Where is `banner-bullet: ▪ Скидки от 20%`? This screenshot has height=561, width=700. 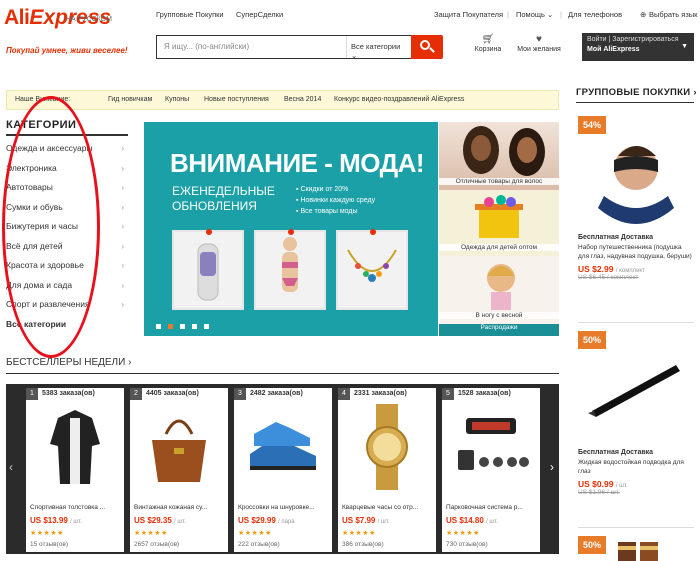
banner-bullet: ▪ Скидки от 20% is located at coordinates (322, 189).